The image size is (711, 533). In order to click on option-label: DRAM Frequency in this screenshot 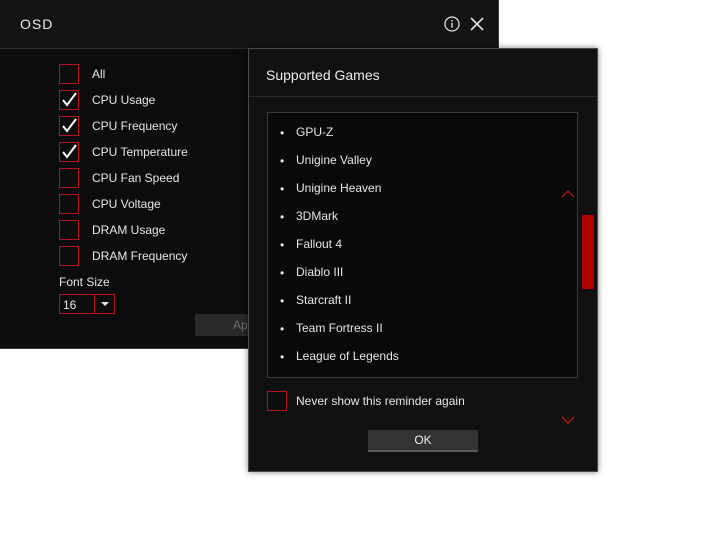, I will do `click(140, 256)`.